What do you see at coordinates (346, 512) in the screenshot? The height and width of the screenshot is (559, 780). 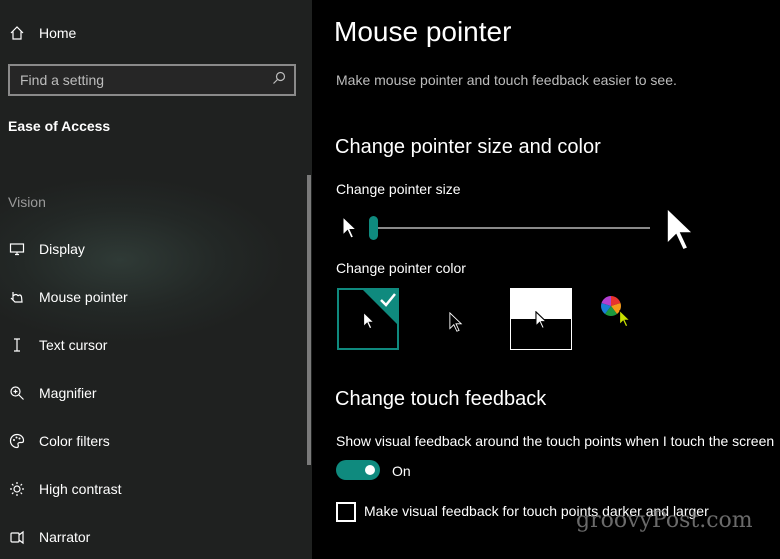 I see `darker-feedback-checkbox` at bounding box center [346, 512].